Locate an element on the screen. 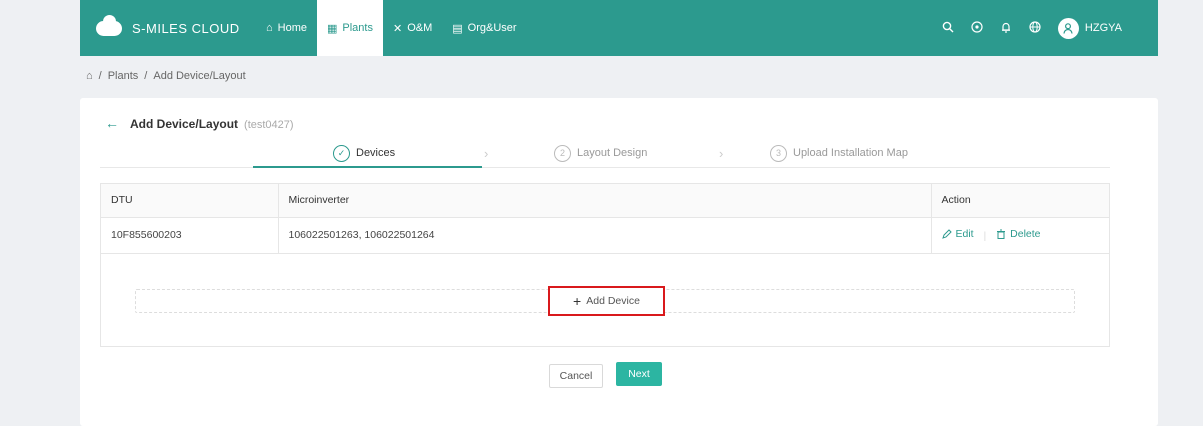 The height and width of the screenshot is (426, 1203). username: HZGYA is located at coordinates (1103, 28).